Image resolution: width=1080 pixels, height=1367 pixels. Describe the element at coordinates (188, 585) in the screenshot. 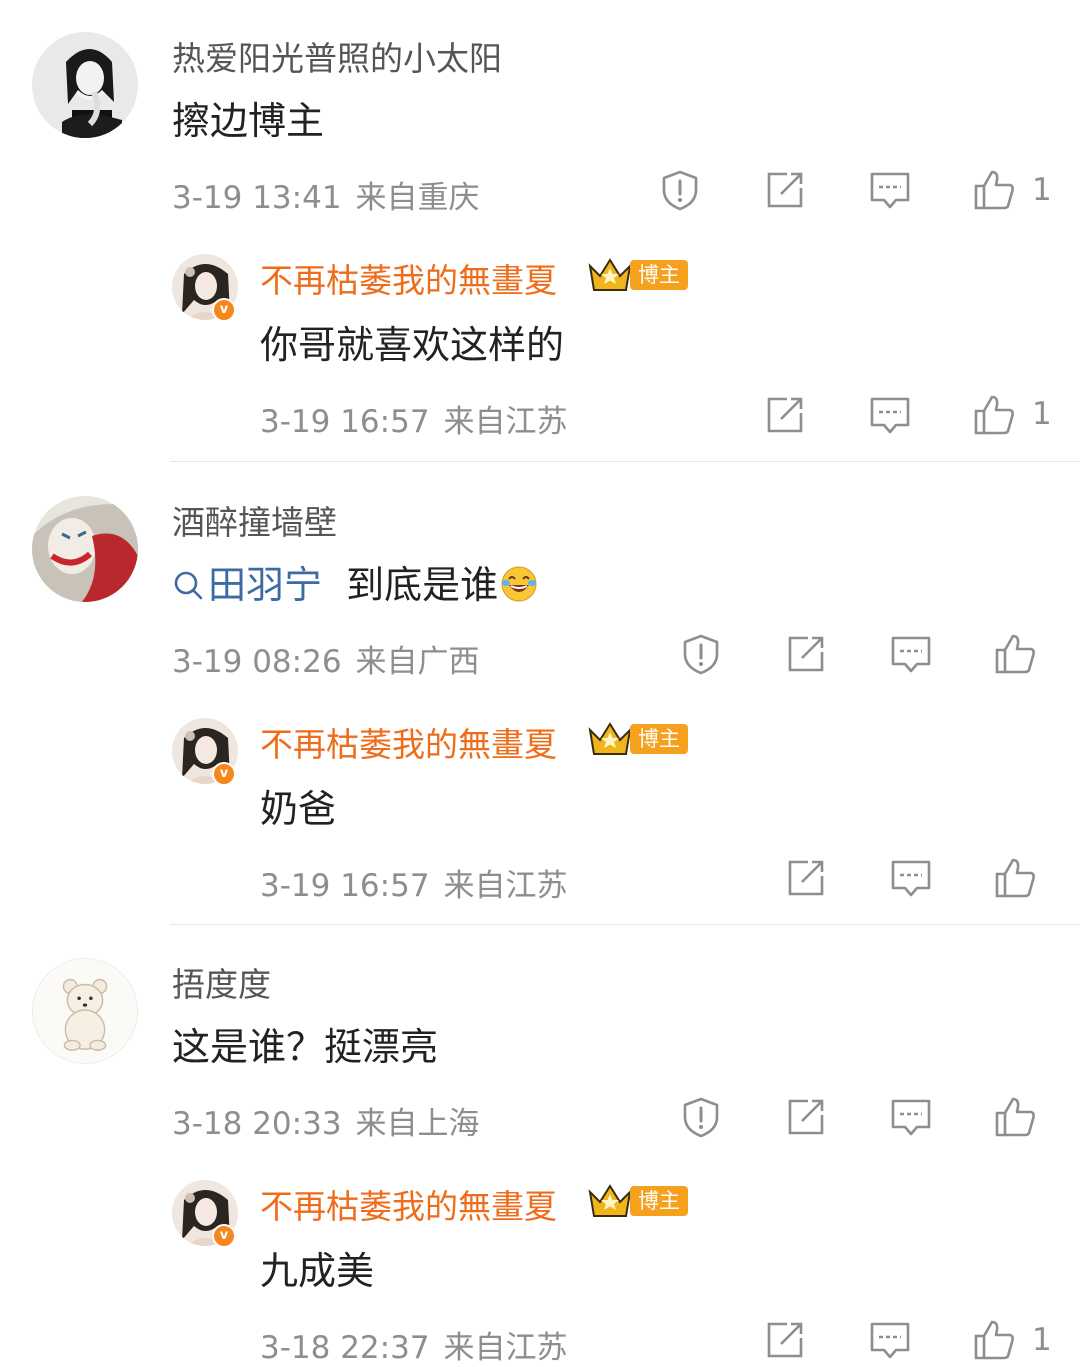

I see `search-icon` at that location.